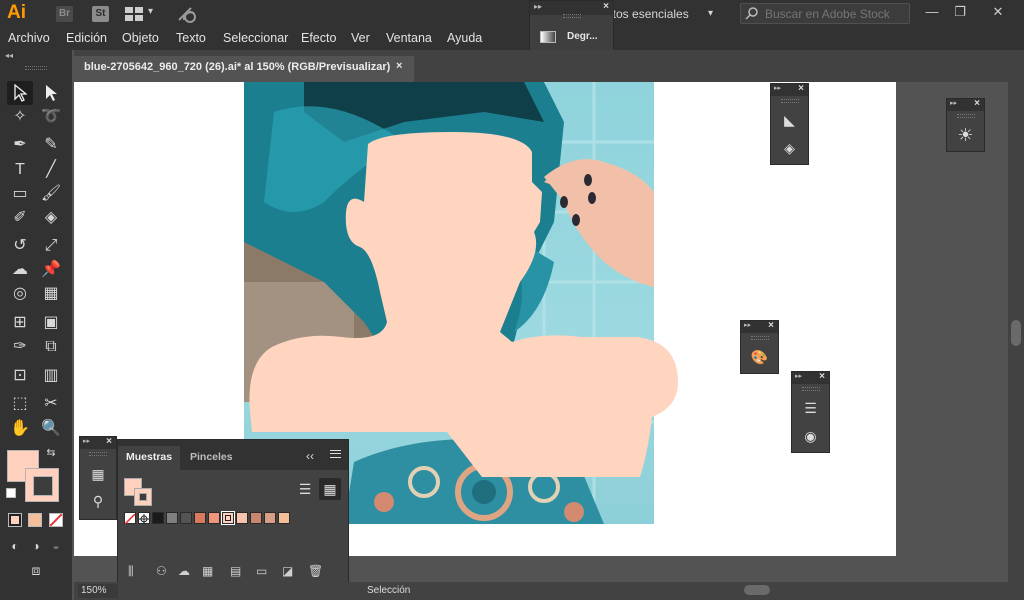  Describe the element at coordinates (757, 590) in the screenshot. I see `horizontal-scrollbar-thumb` at that location.